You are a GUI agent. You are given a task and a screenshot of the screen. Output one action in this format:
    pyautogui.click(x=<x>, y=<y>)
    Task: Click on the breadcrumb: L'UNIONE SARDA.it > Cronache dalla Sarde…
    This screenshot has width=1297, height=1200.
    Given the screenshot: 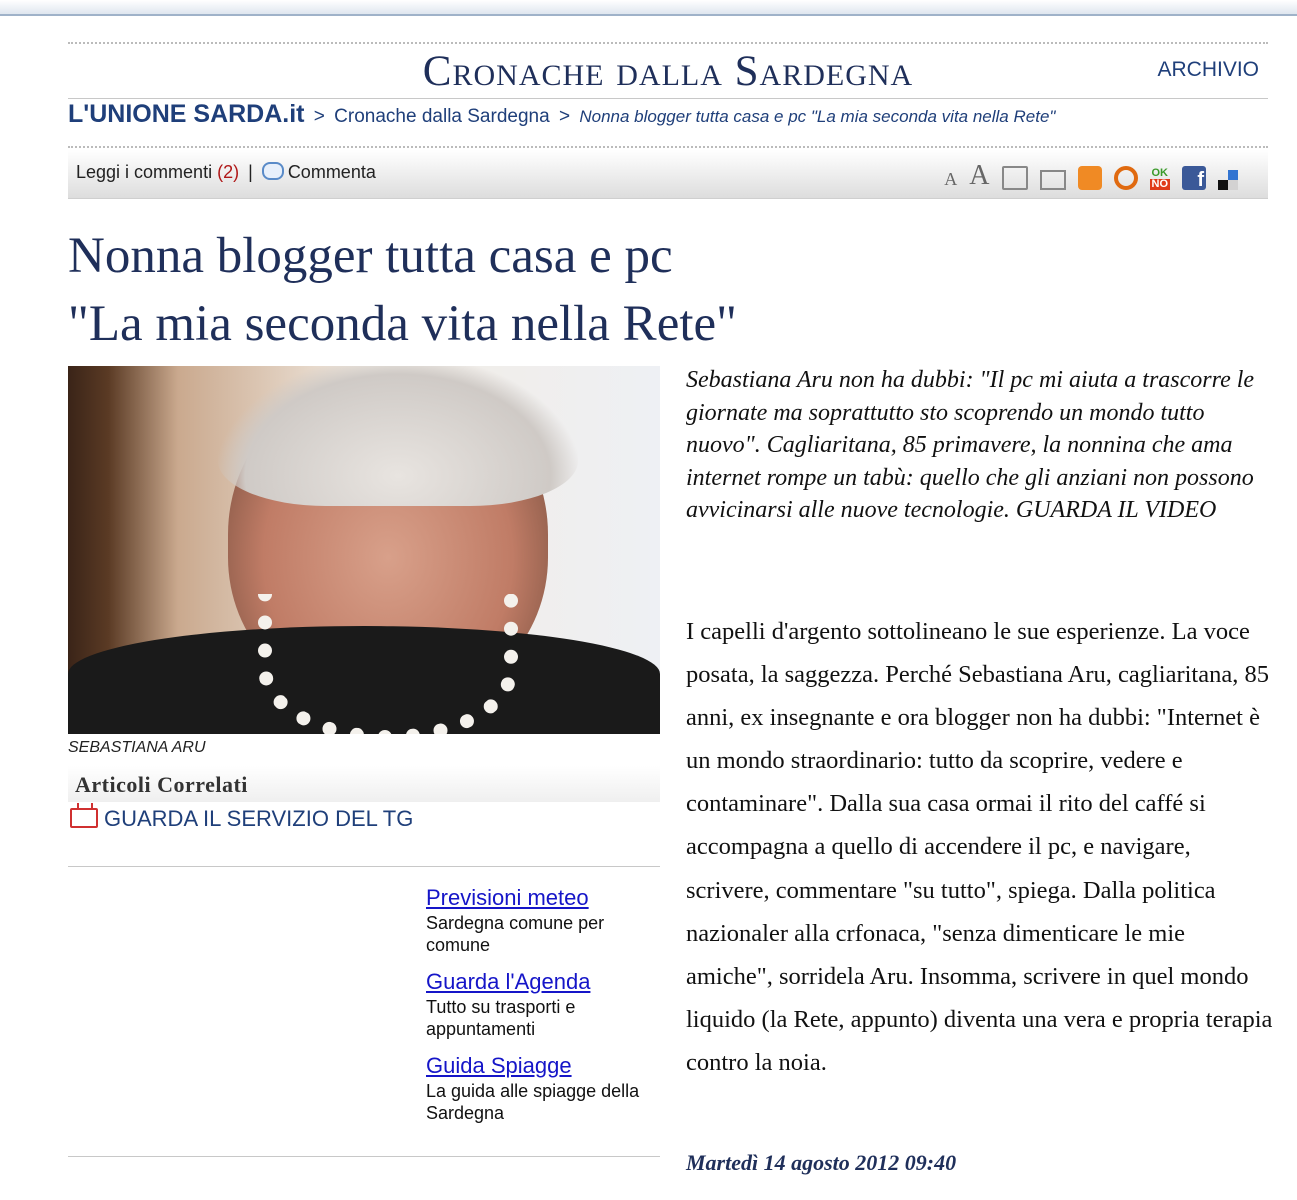 What is the action you would take?
    pyautogui.click(x=561, y=114)
    